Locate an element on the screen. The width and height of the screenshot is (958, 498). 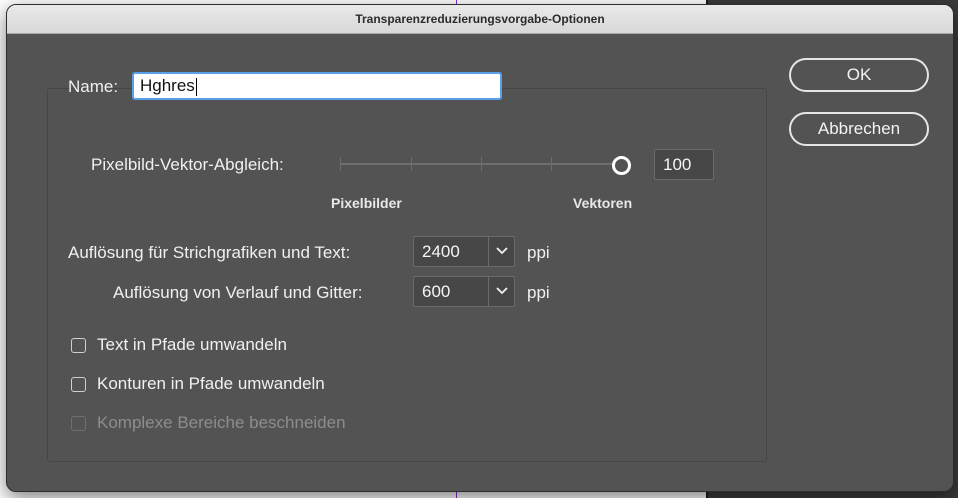
line-art-resolution-combo: 2400 is located at coordinates (464, 251).